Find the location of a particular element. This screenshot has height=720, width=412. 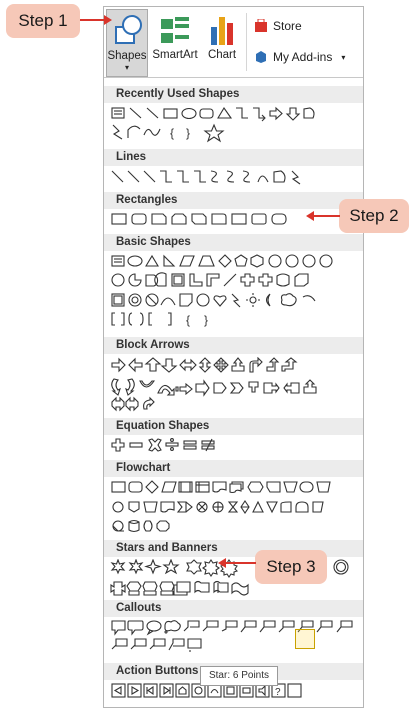

equation-shapes-row is located at coordinates (180, 445).